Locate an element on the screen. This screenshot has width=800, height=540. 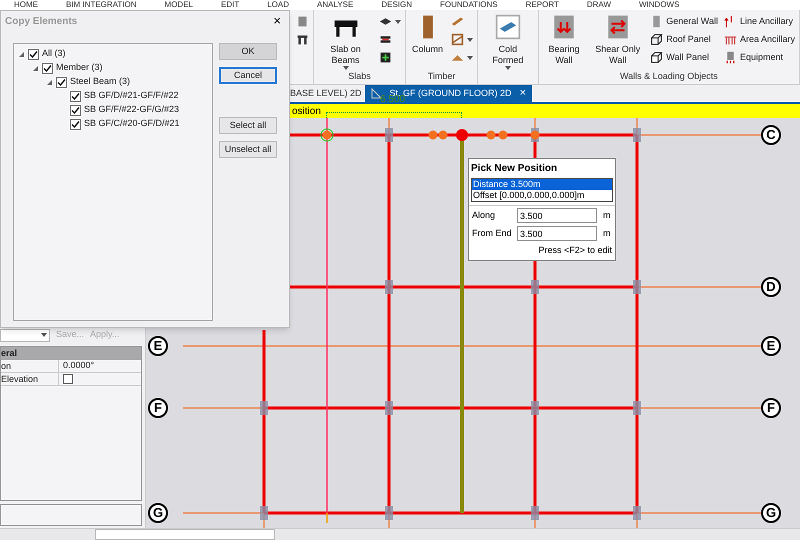
block-icon is located at coordinates (302, 21).